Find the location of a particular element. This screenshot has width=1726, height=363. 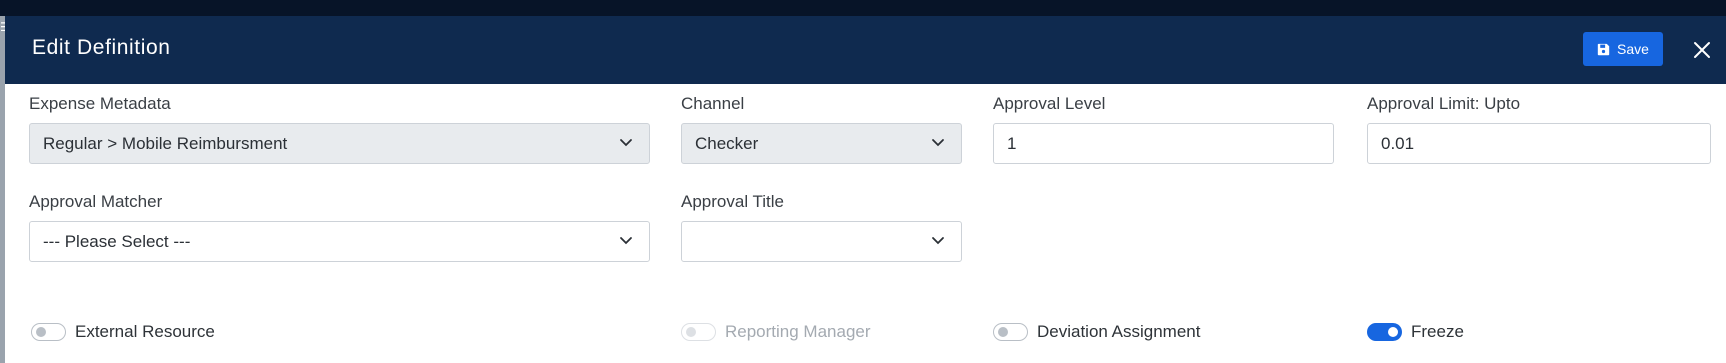

freeze-toggle is located at coordinates (1384, 332).